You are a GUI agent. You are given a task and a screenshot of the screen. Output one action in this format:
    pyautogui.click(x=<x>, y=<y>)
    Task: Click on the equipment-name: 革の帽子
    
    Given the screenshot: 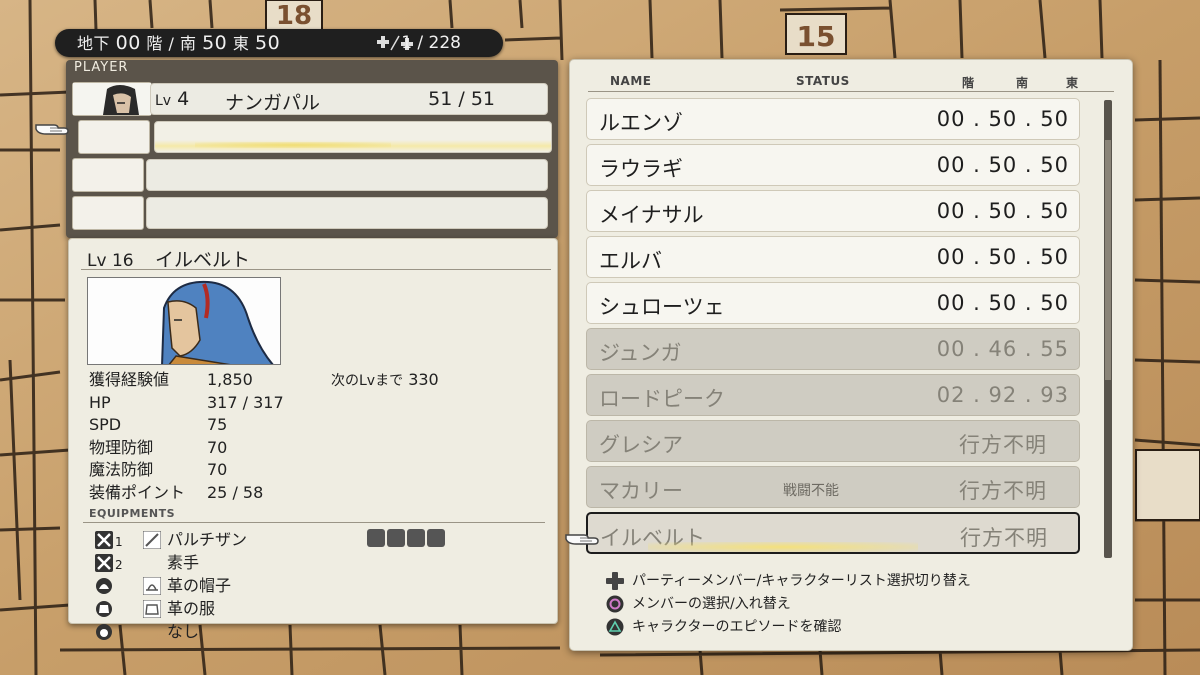 What is the action you would take?
    pyautogui.click(x=199, y=585)
    